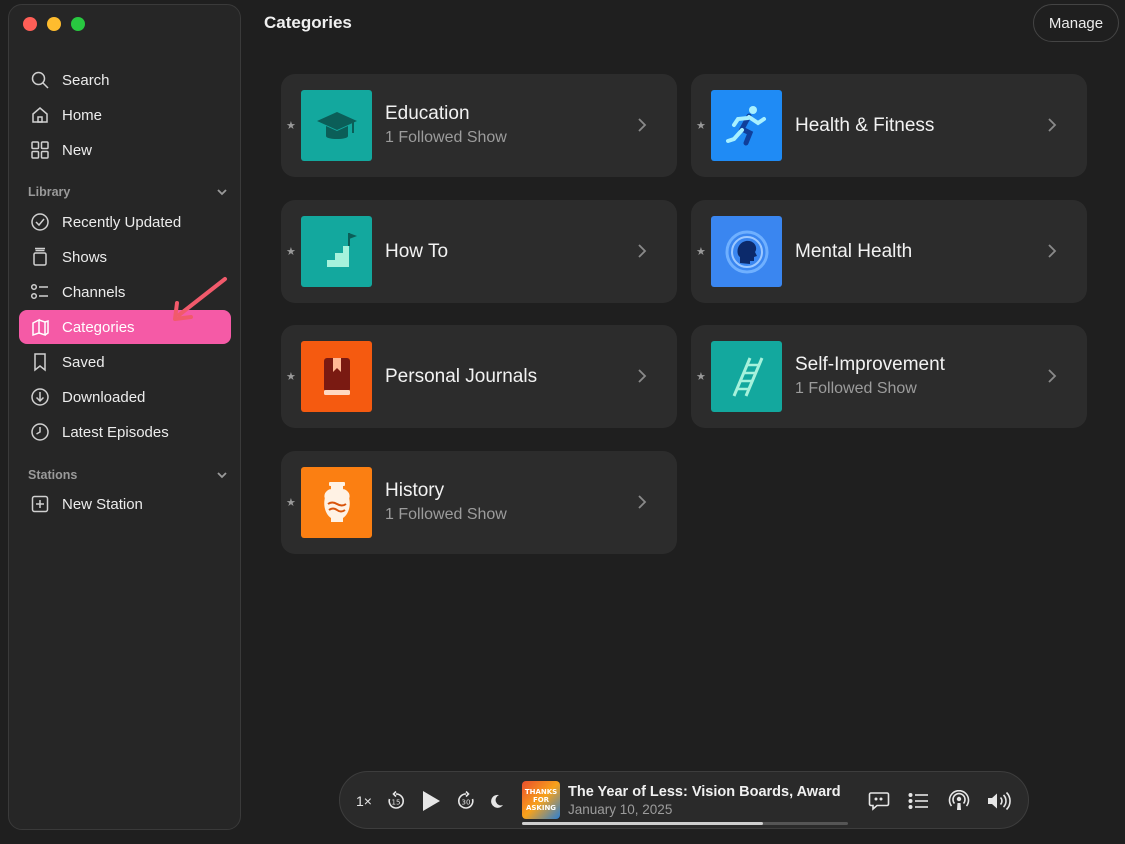 The height and width of the screenshot is (844, 1125). What do you see at coordinates (78, 24) in the screenshot?
I see `zoom-window-button` at bounding box center [78, 24].